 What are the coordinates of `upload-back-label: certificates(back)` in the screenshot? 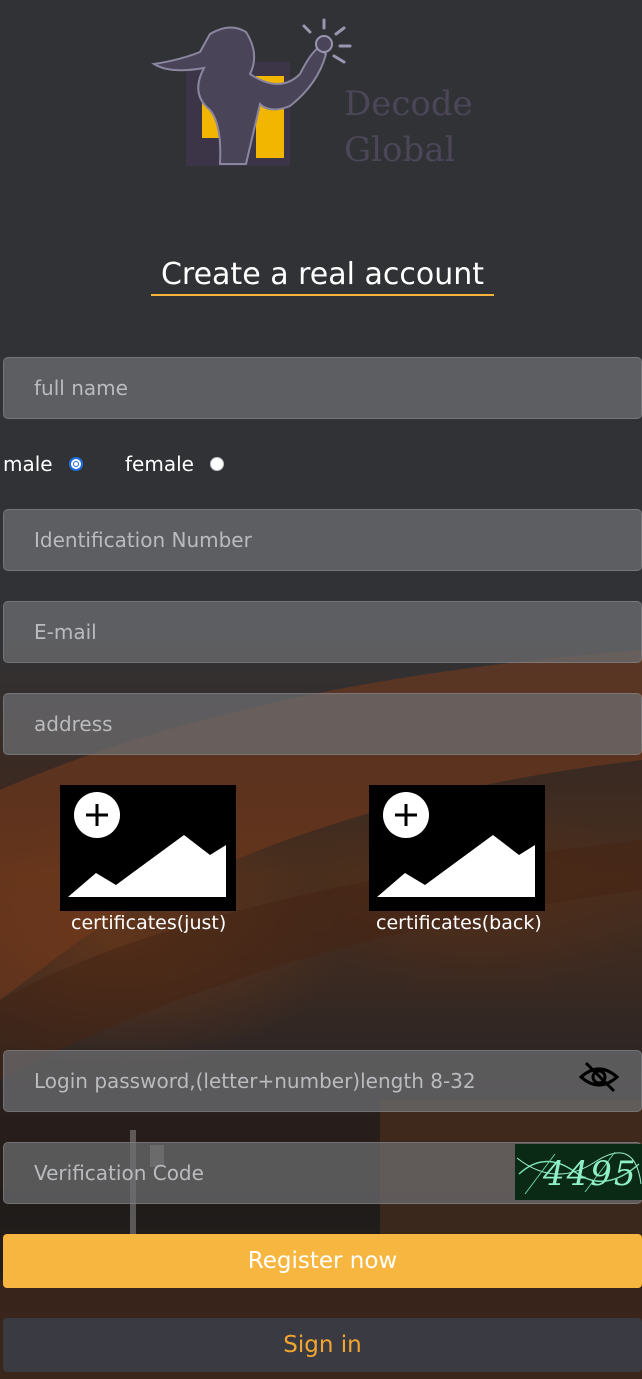 It's located at (459, 923).